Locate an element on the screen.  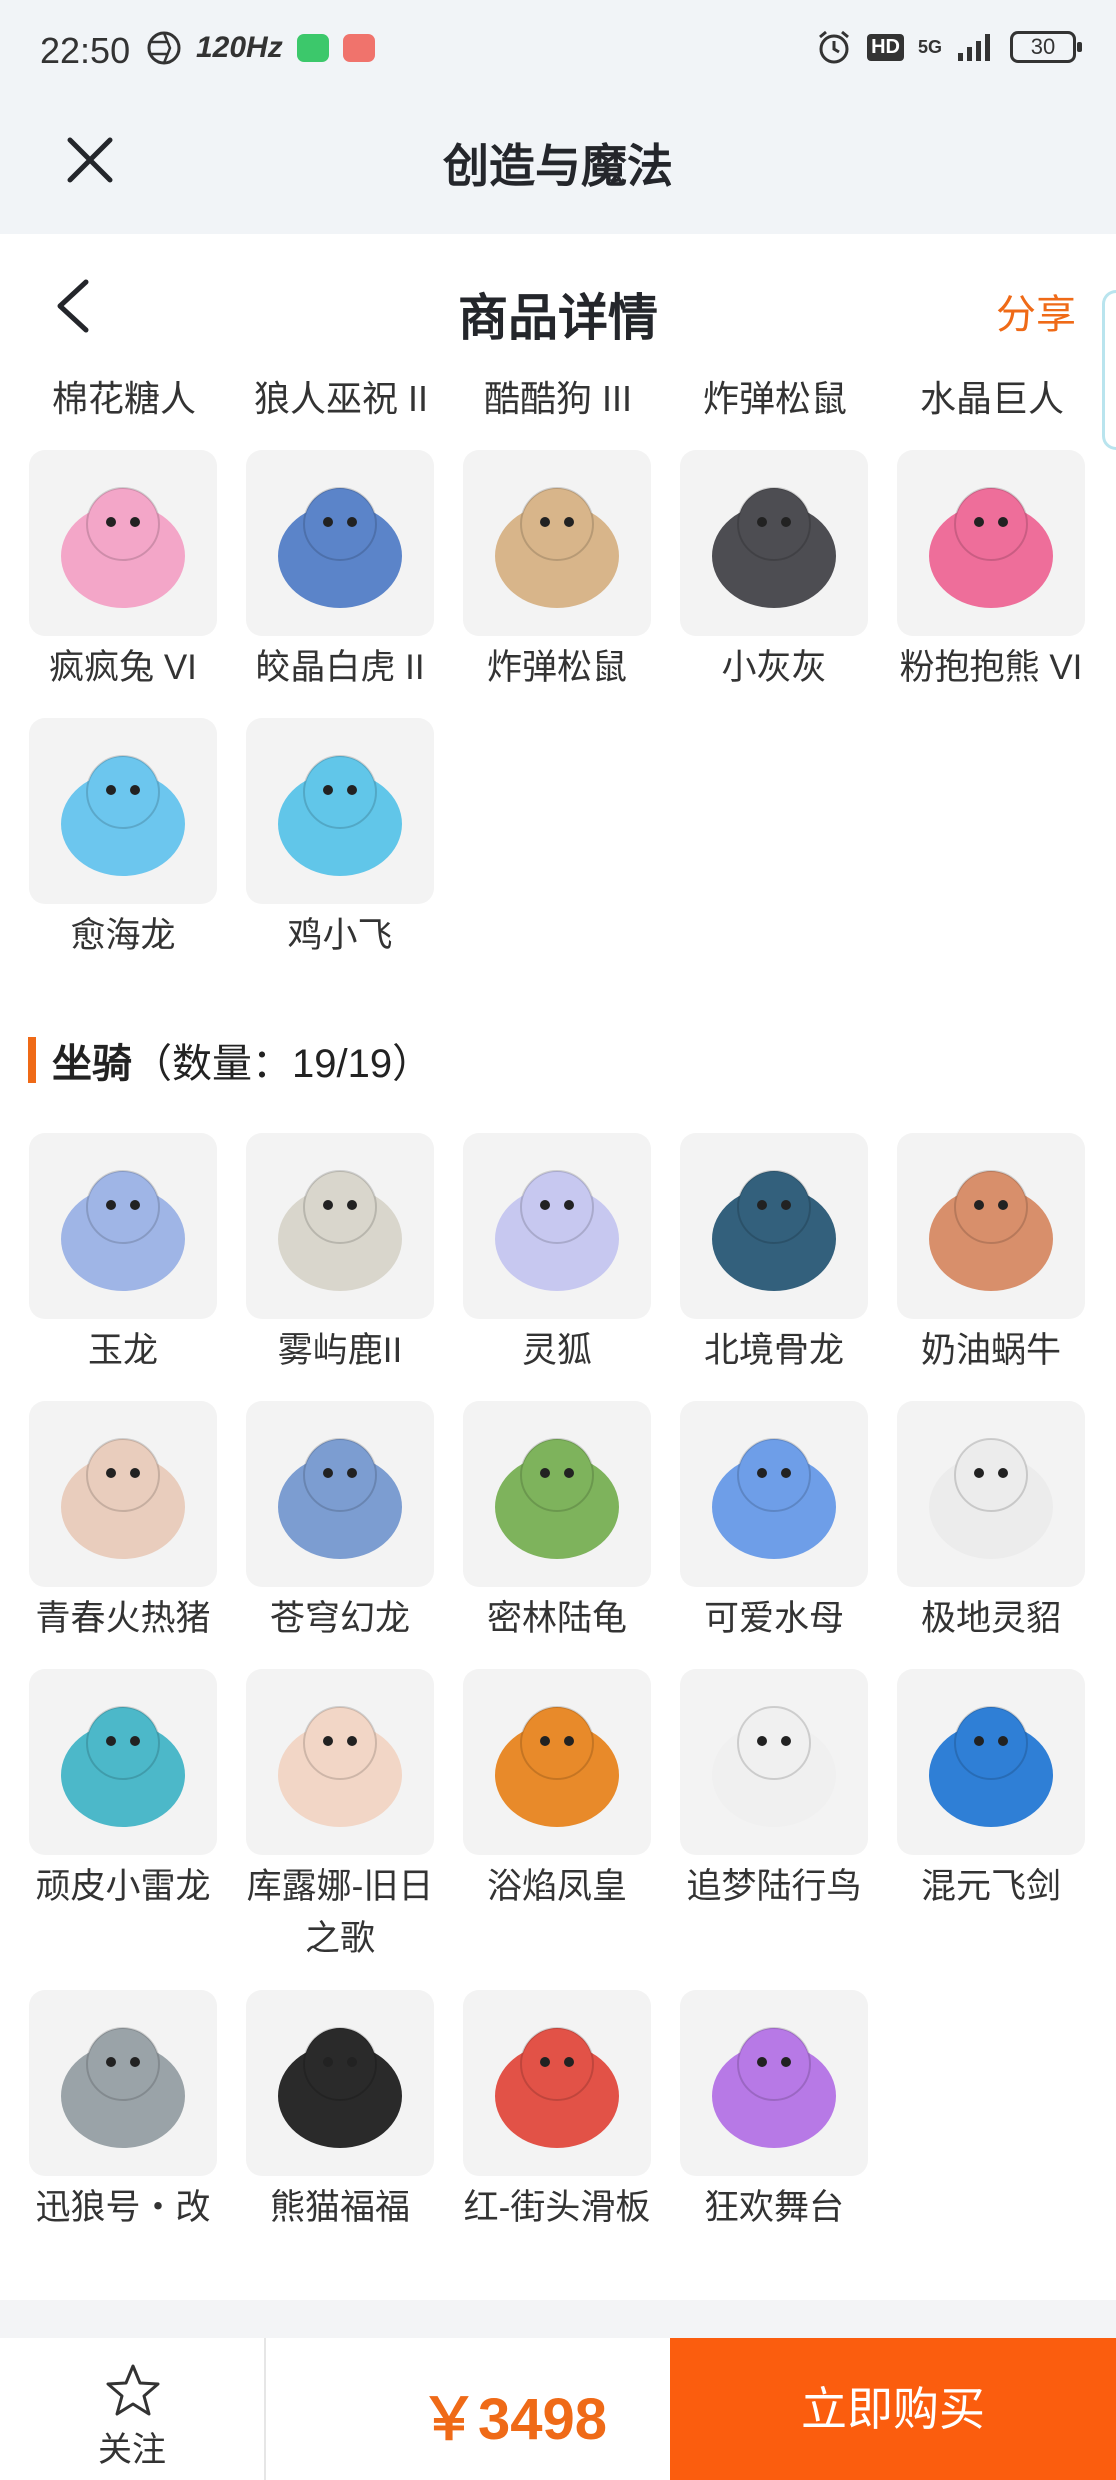
item-name: 极地灵貂 is located at coordinates (990, 1618).